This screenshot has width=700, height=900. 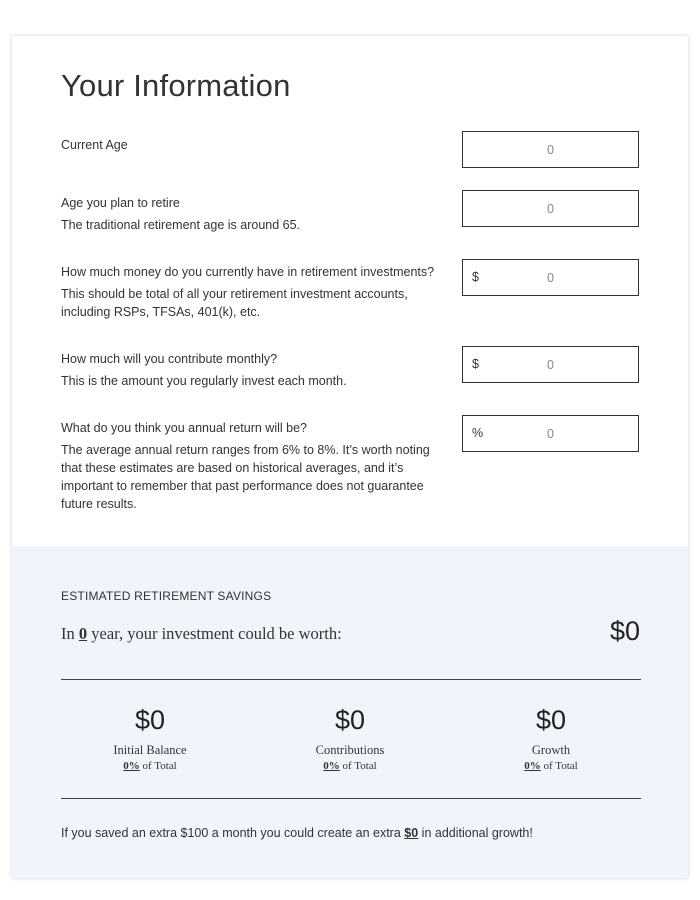 What do you see at coordinates (256, 147) in the screenshot?
I see `question-current-age: Current Age` at bounding box center [256, 147].